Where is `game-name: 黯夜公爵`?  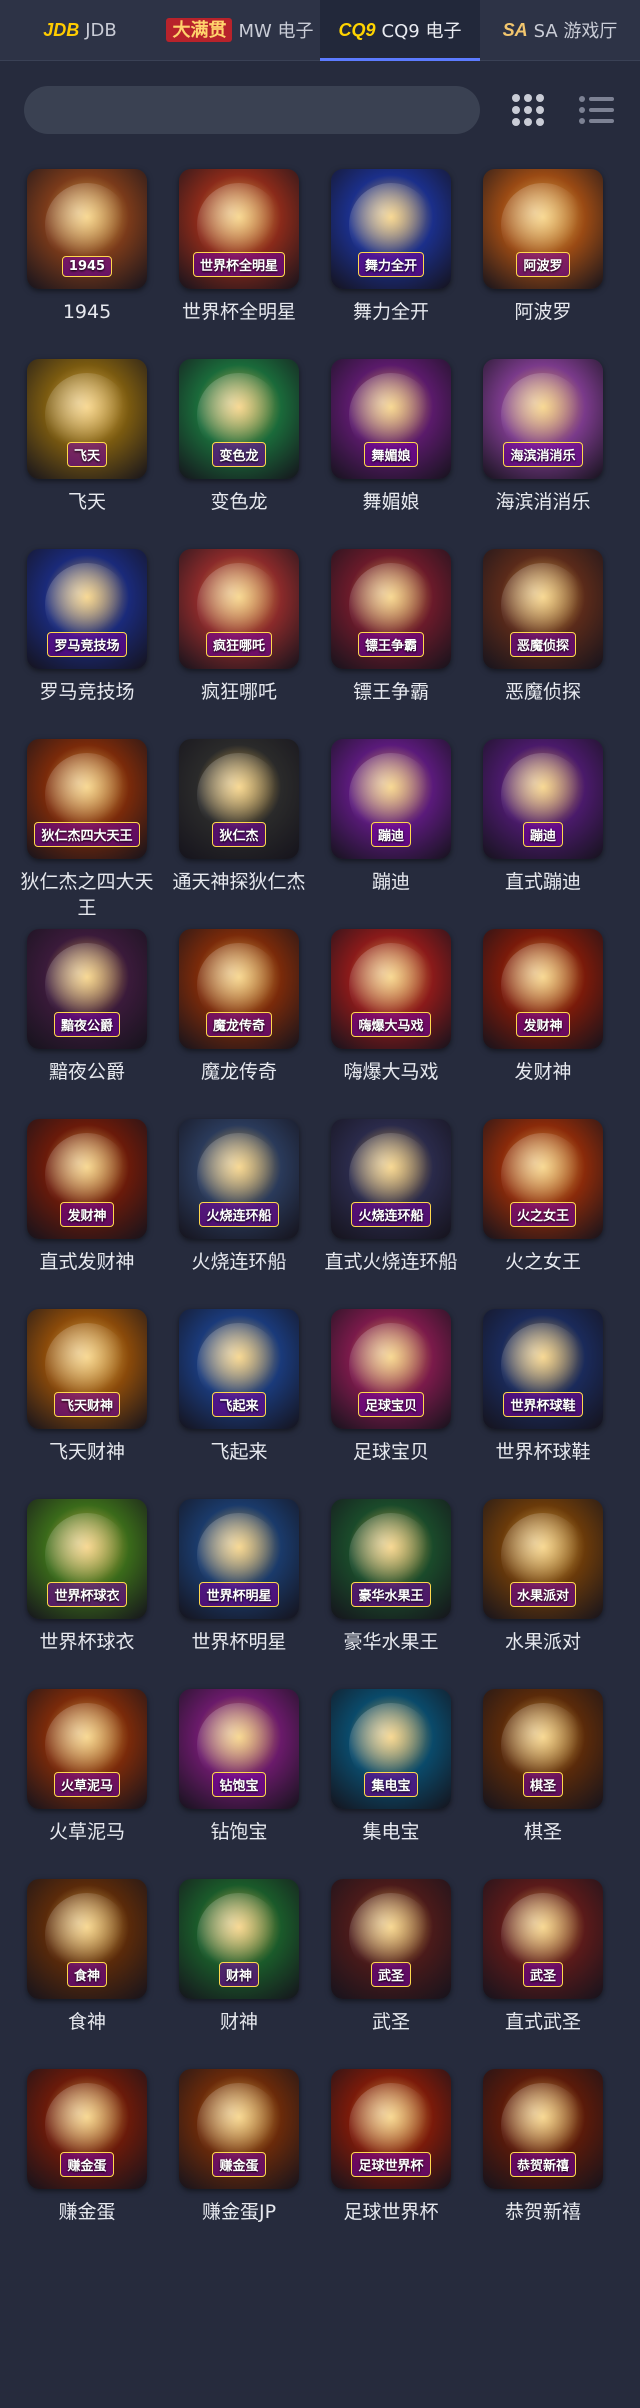 game-name: 黯夜公爵 is located at coordinates (86, 1072).